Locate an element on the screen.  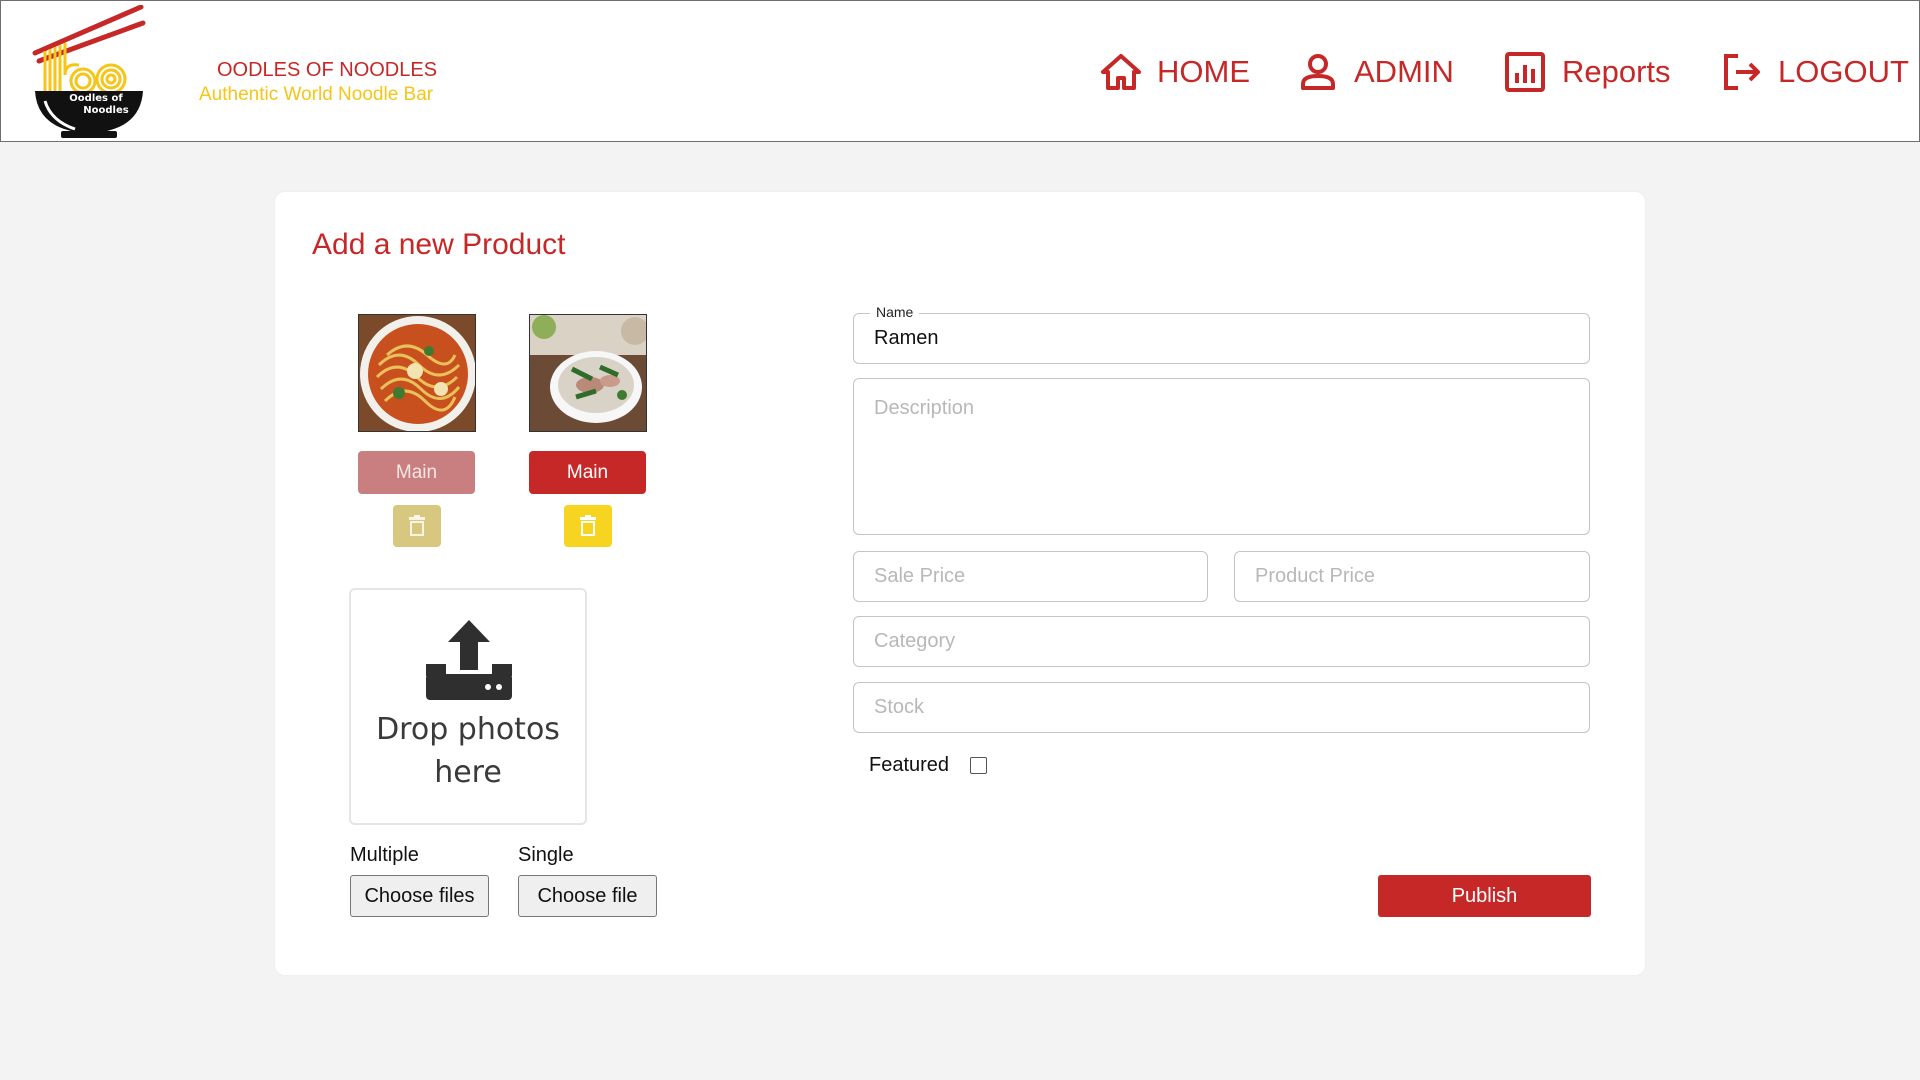
description-input is located at coordinates (1221, 456).